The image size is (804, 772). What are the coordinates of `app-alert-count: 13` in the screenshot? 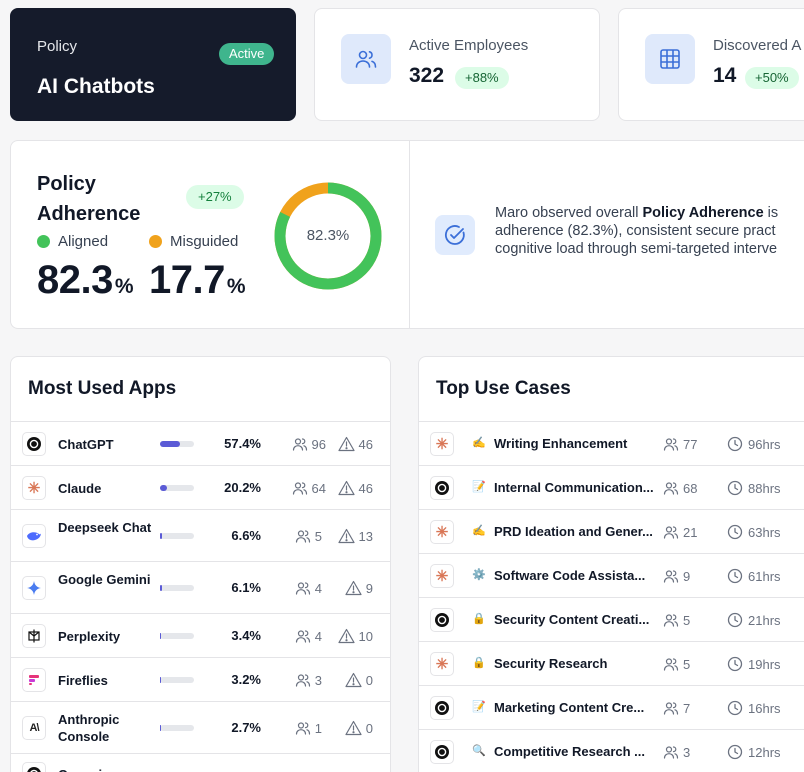 It's located at (355, 536).